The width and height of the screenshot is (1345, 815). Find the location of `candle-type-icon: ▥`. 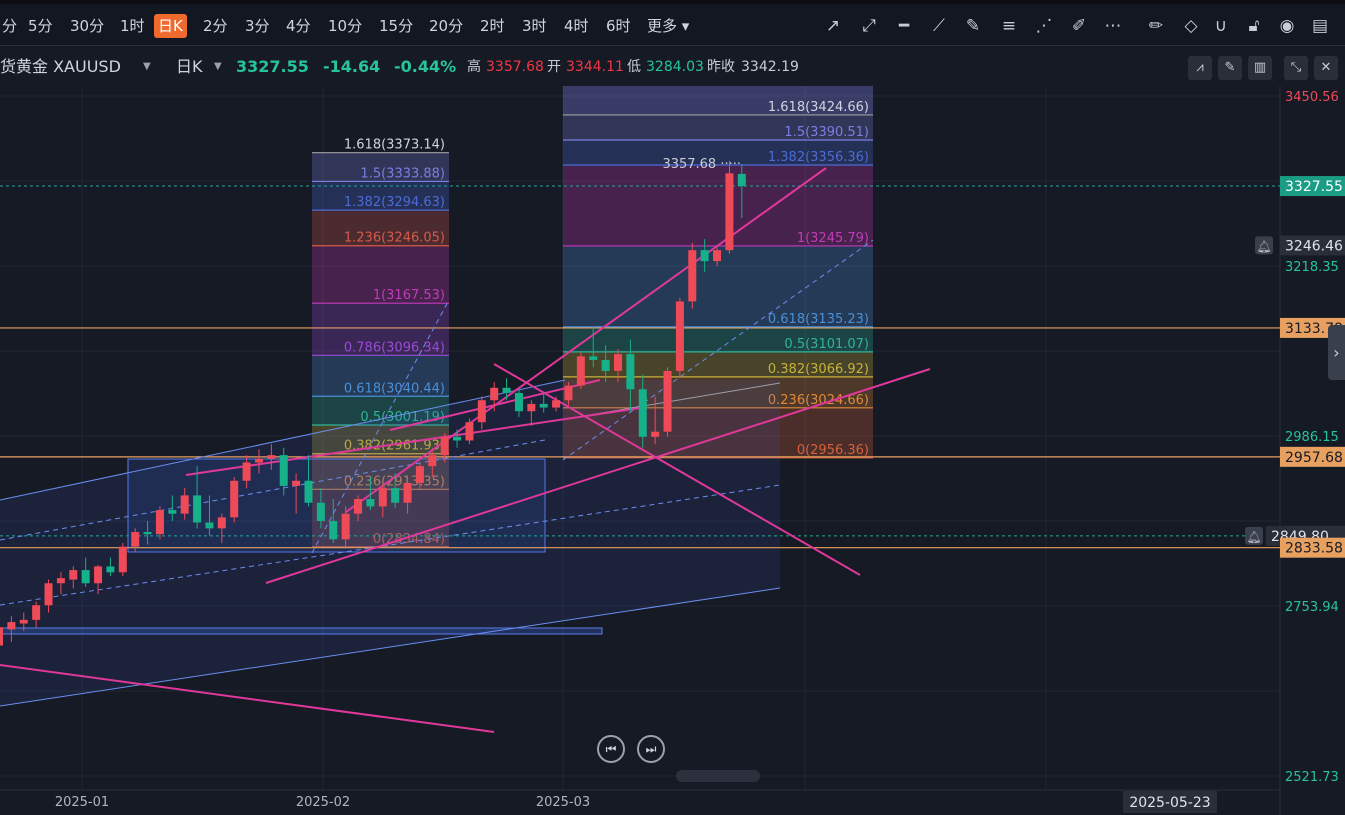

candle-type-icon: ▥ is located at coordinates (1260, 68).